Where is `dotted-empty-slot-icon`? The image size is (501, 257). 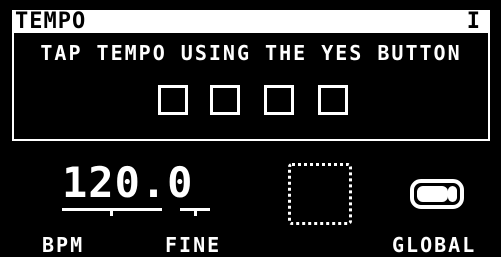
dotted-empty-slot-icon is located at coordinates (320, 194).